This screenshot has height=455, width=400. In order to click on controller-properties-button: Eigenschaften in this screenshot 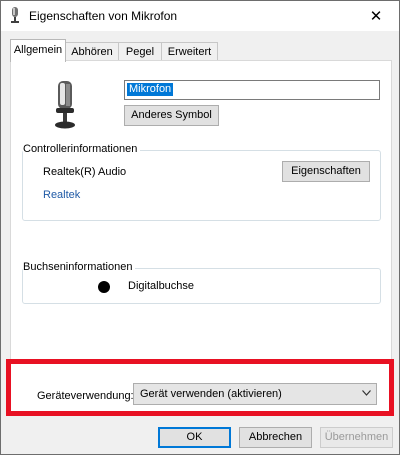, I will do `click(326, 171)`.